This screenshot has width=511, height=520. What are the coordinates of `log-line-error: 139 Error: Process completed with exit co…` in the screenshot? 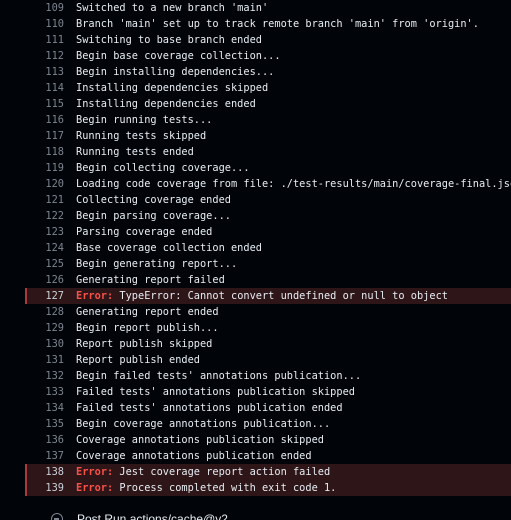 It's located at (268, 488).